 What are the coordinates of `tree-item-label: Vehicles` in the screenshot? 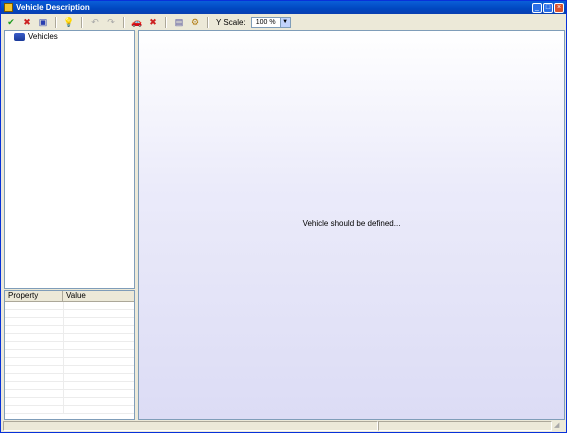 It's located at (43, 36).